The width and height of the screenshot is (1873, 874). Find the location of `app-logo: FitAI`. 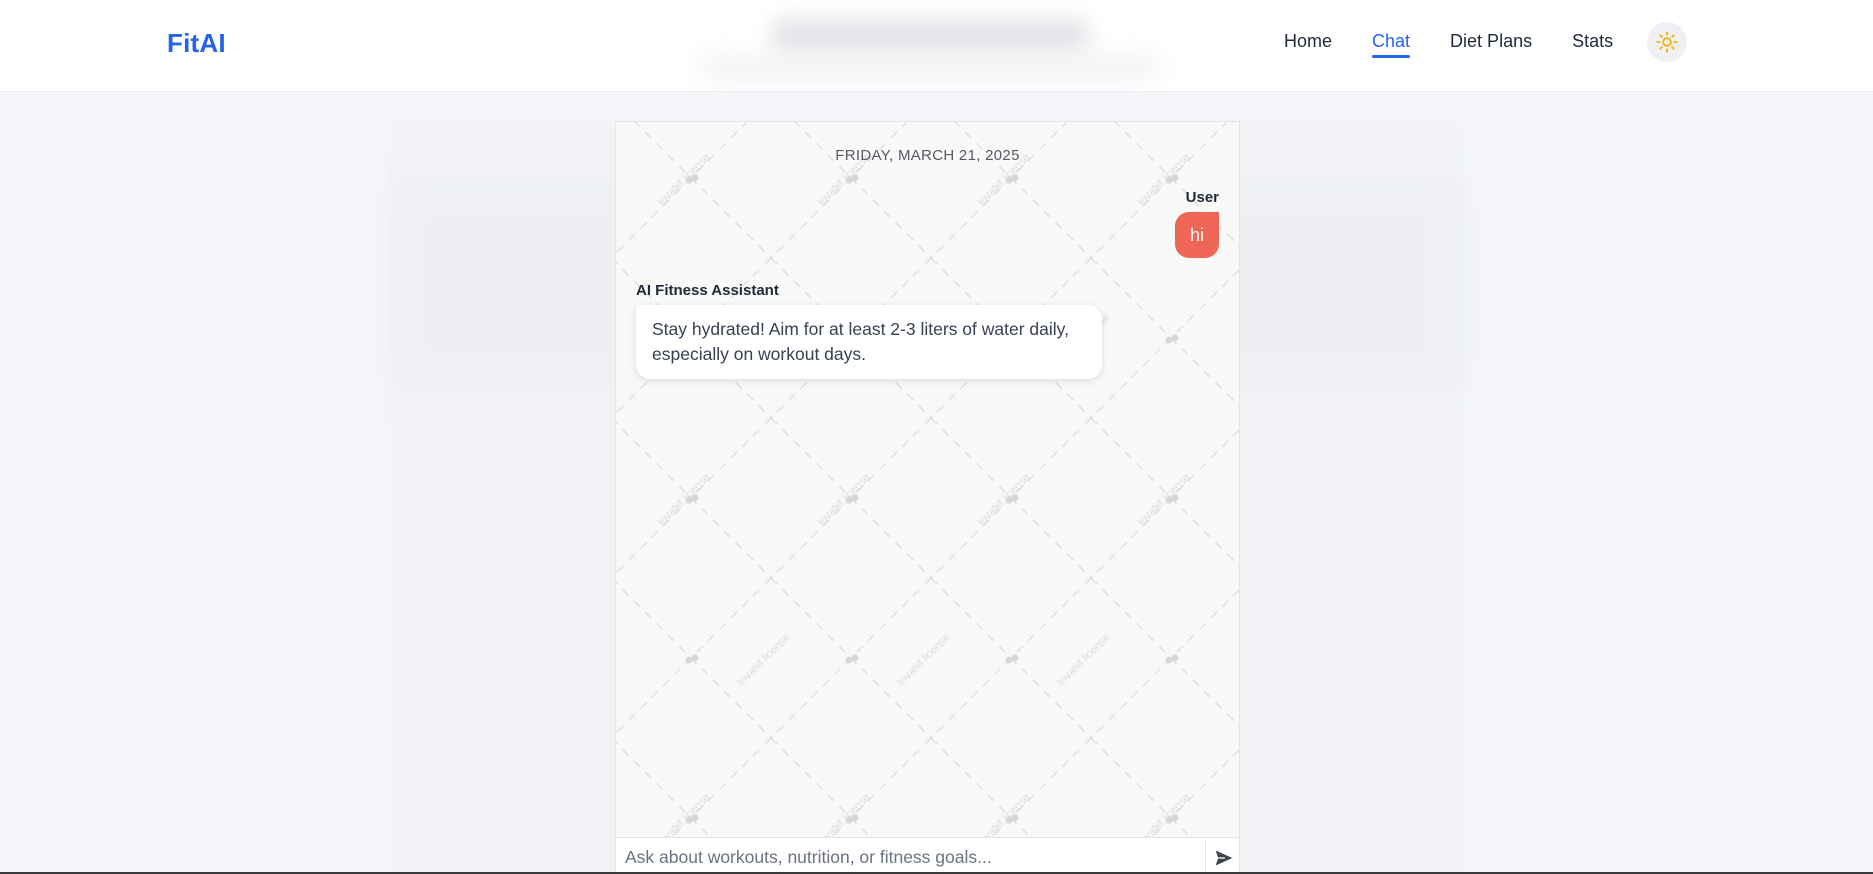

app-logo: FitAI is located at coordinates (196, 43).